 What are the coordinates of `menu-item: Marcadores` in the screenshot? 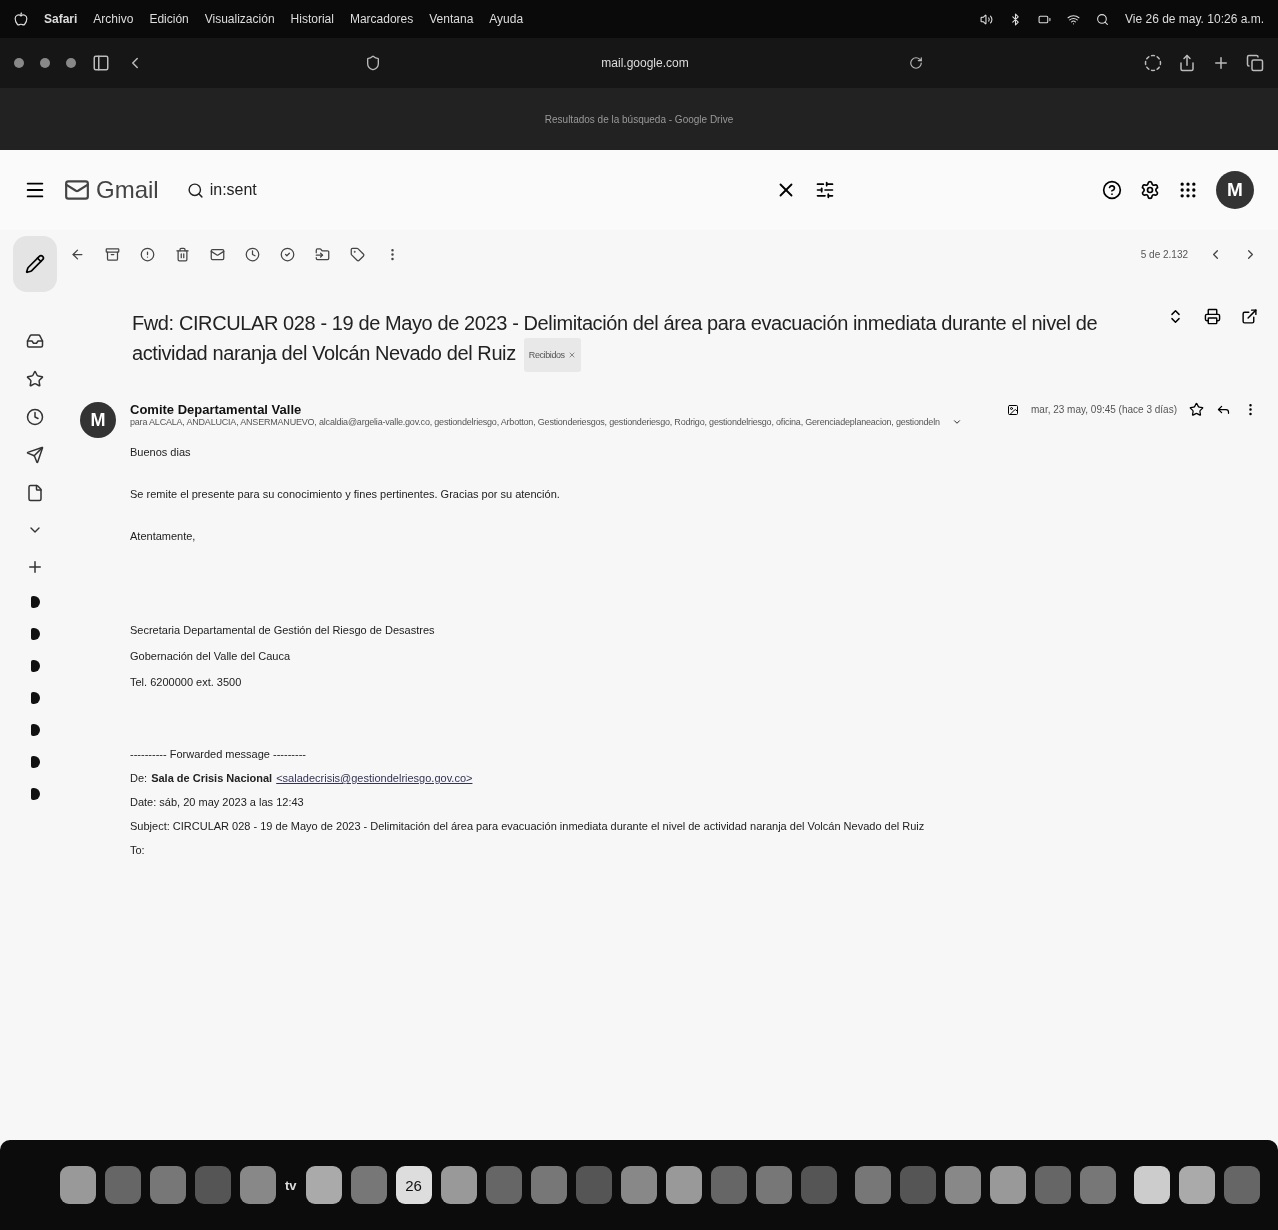 It's located at (381, 19).